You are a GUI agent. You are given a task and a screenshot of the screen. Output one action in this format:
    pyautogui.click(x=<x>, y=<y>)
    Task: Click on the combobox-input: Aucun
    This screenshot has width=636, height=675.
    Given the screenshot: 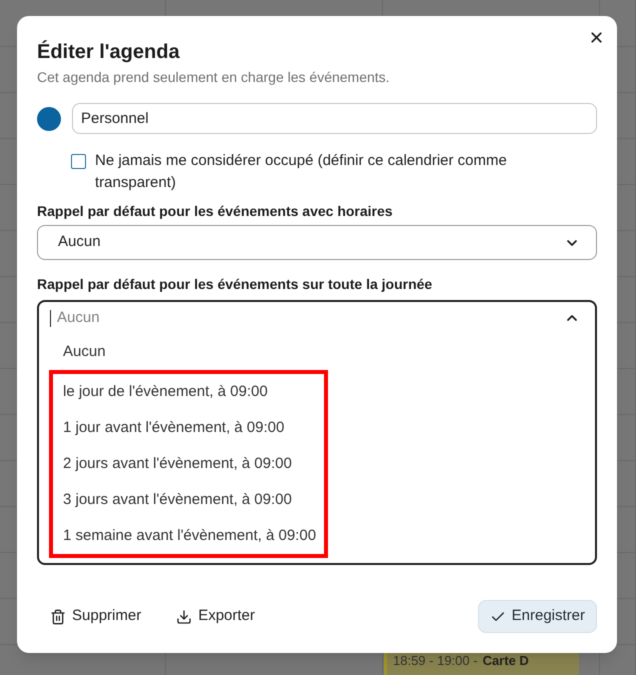 What is the action you would take?
    pyautogui.click(x=310, y=318)
    